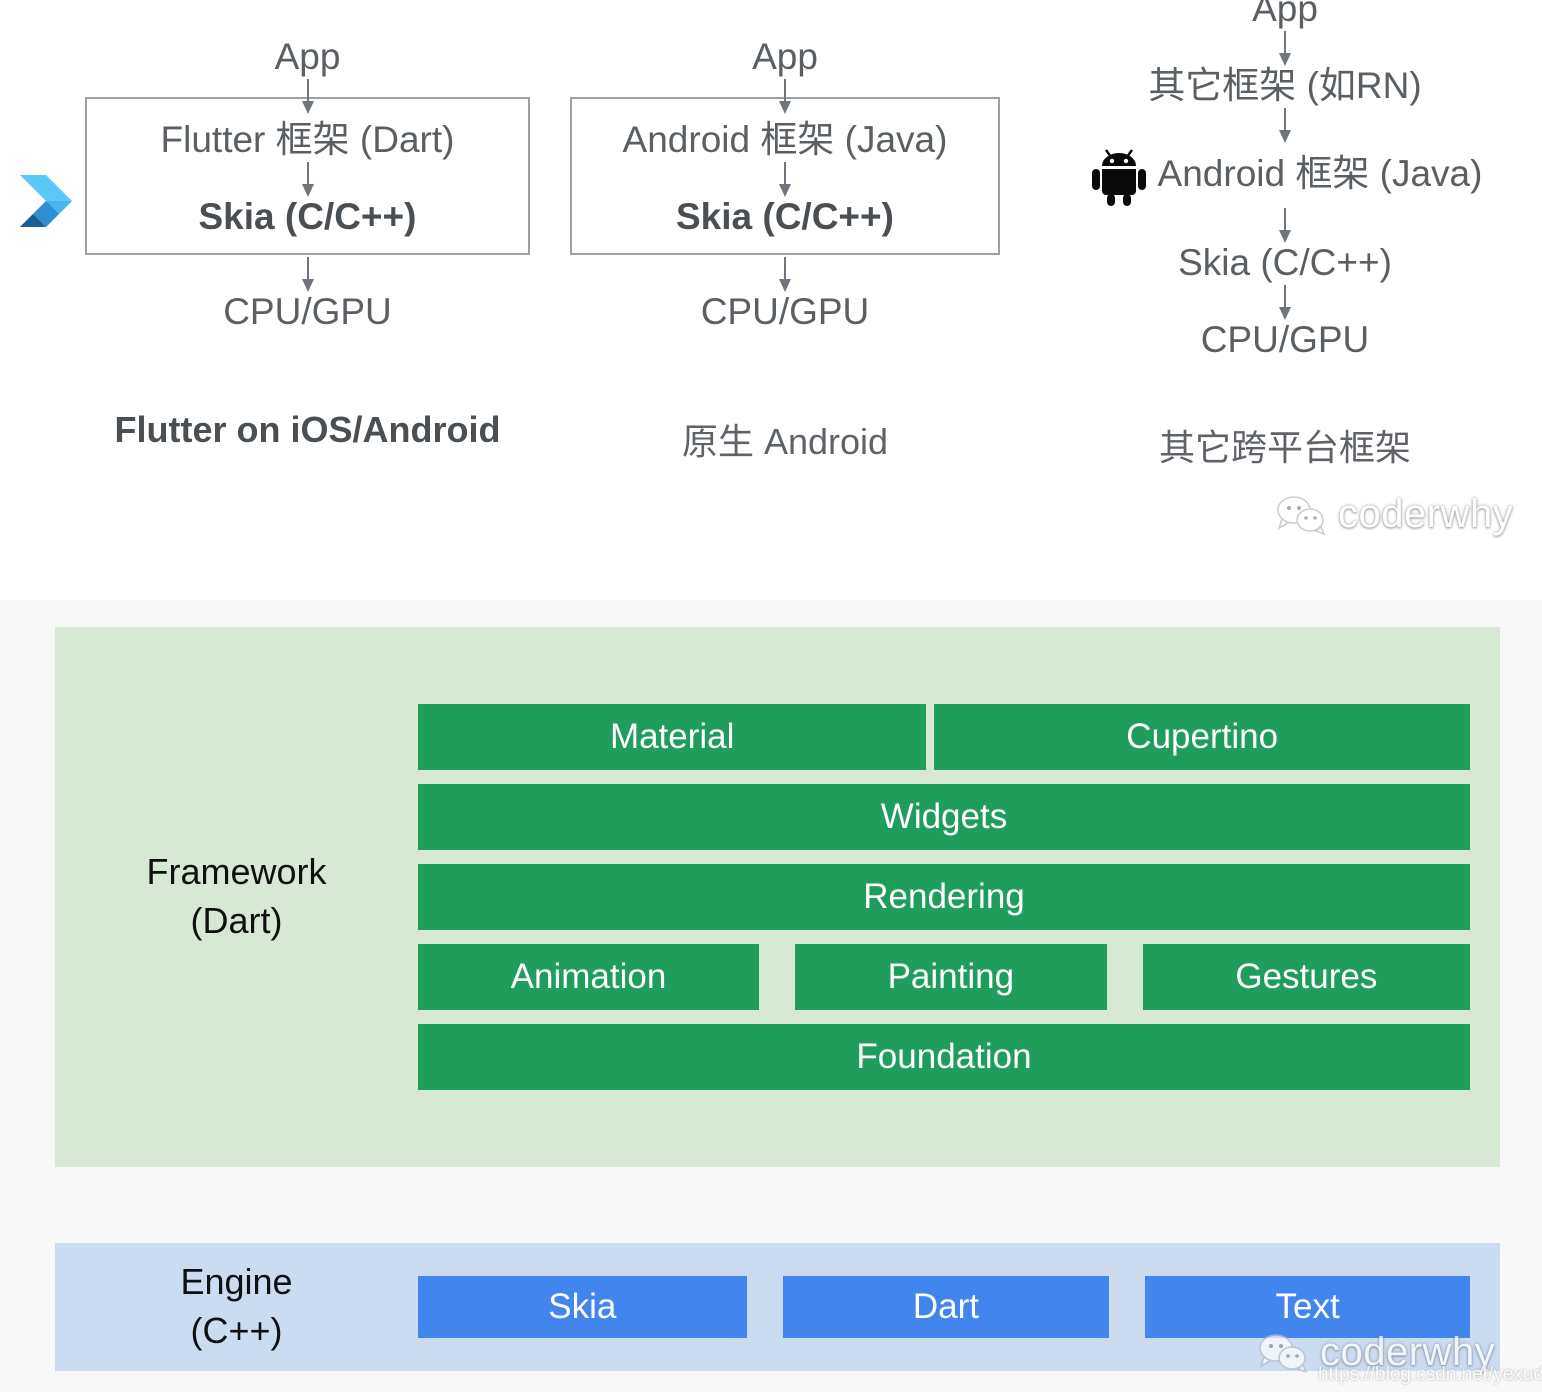 The height and width of the screenshot is (1392, 1542). What do you see at coordinates (672, 737) in the screenshot?
I see `bar-material: Material` at bounding box center [672, 737].